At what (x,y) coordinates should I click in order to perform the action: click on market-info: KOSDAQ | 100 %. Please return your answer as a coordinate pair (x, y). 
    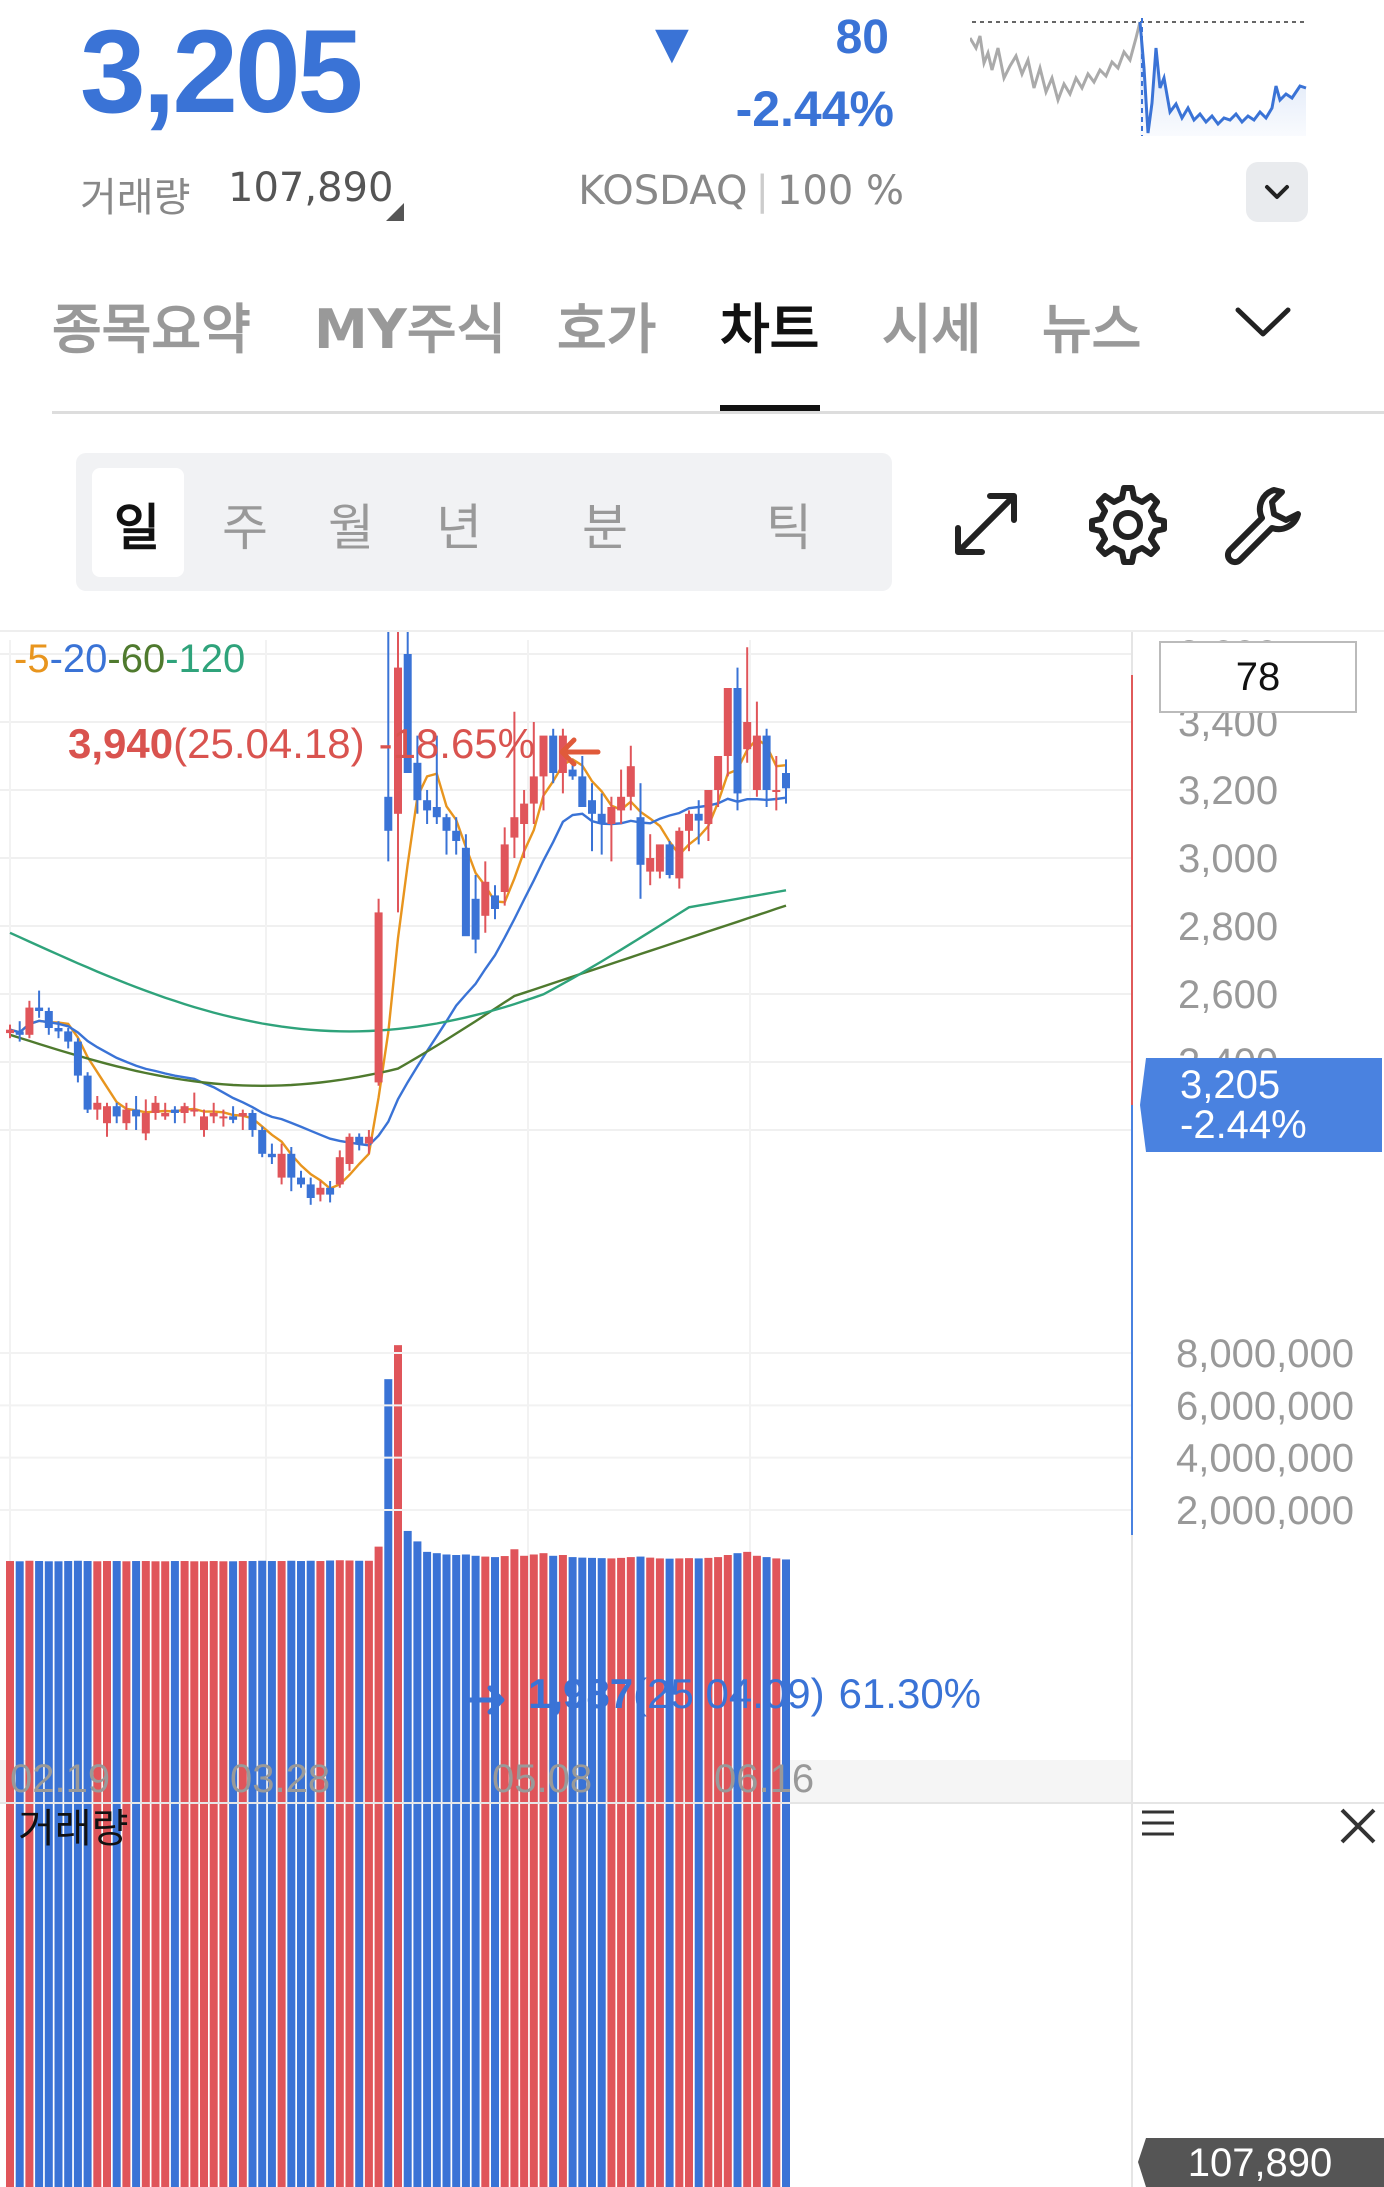
    Looking at the image, I should click on (741, 191).